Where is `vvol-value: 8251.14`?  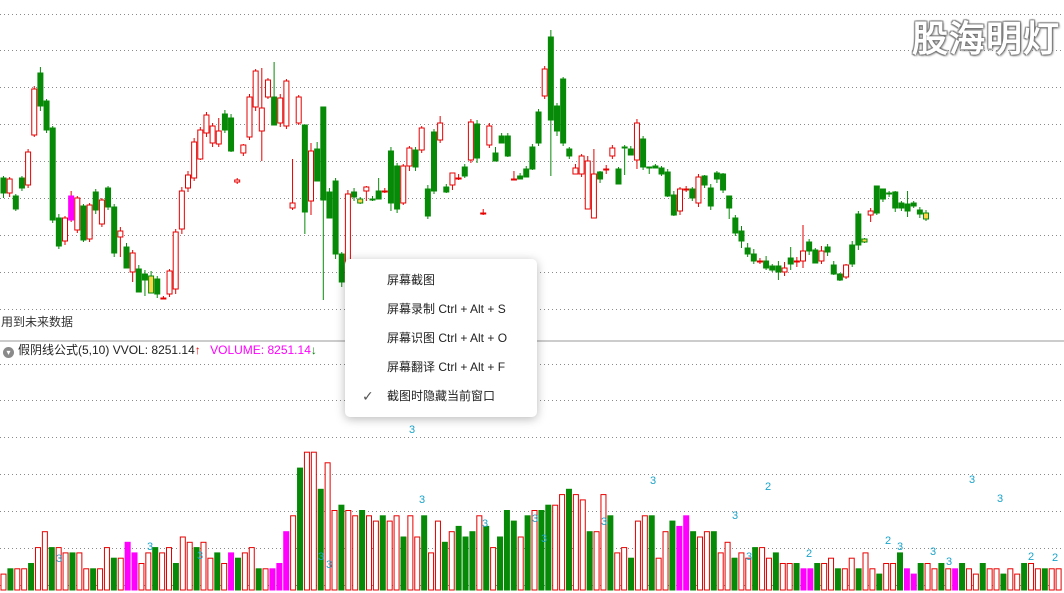
vvol-value: 8251.14 is located at coordinates (173, 350).